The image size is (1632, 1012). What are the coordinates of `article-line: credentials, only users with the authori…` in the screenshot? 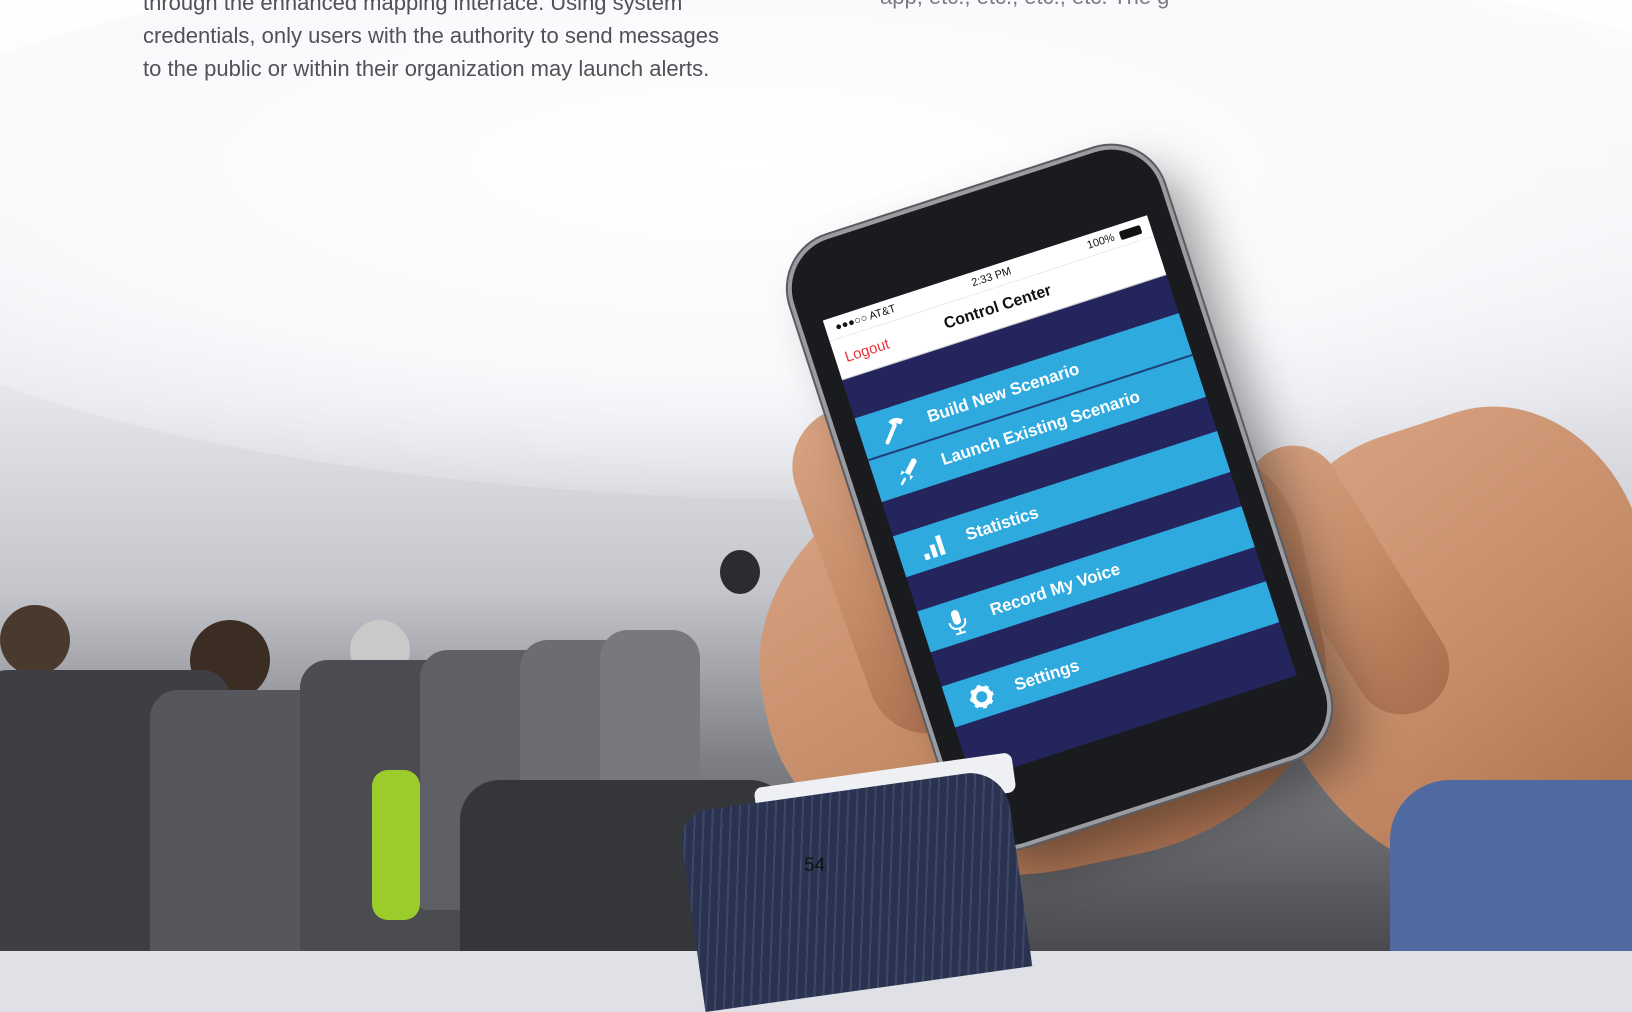 It's located at (431, 35).